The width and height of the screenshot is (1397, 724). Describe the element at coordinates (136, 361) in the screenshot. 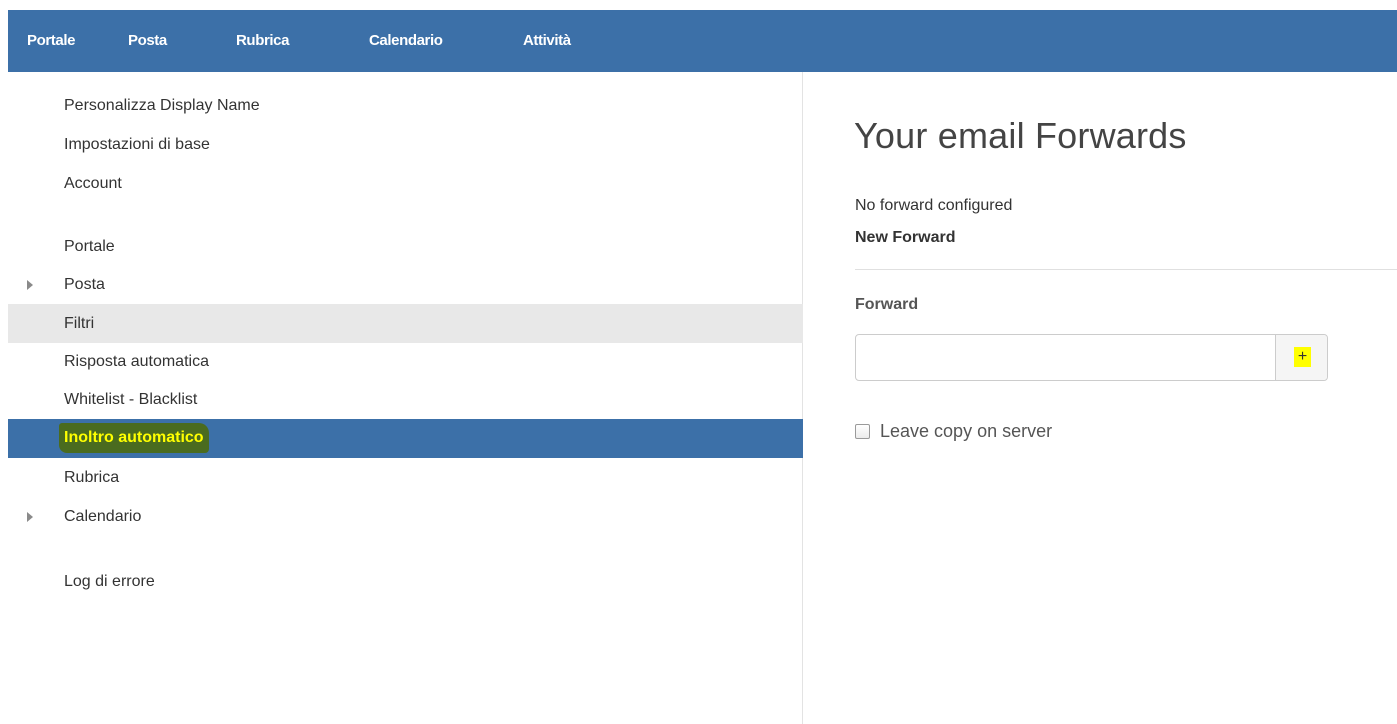

I see `sidebar-item-label: Risposta automatica` at that location.